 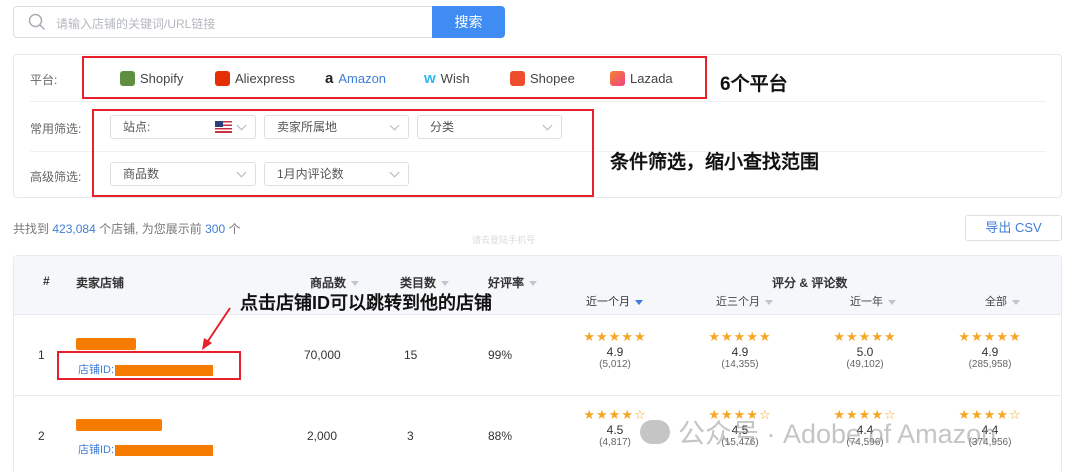 I want to click on categories-cell: 15, so click(x=411, y=355).